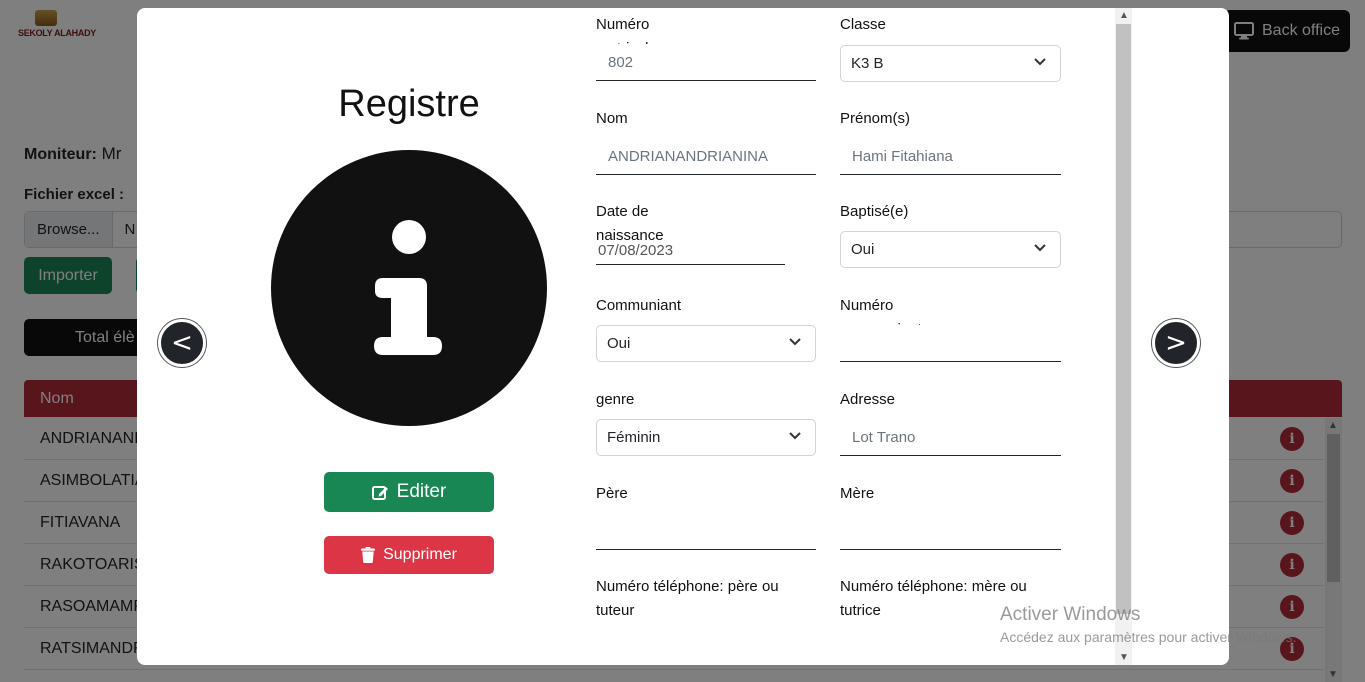 This screenshot has width=1365, height=682. Describe the element at coordinates (706, 62) in the screenshot. I see `matricule-input: 802` at that location.